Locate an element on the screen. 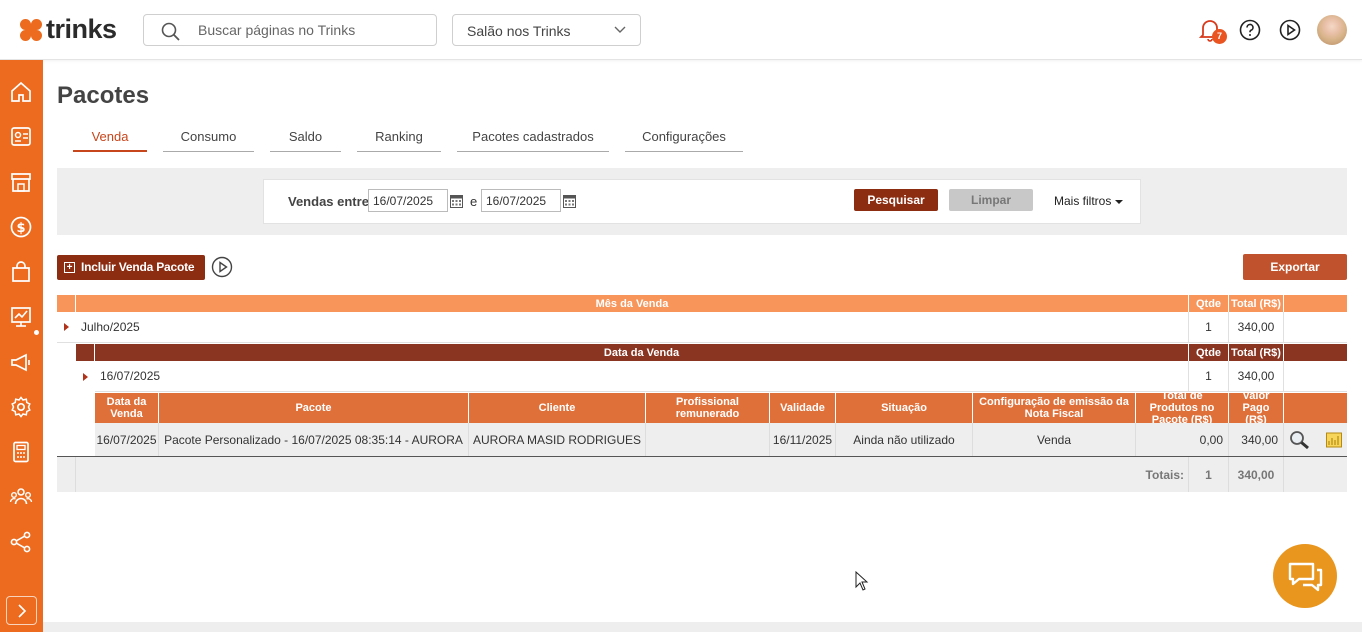 The image size is (1362, 632). dollar-icon: $ is located at coordinates (21, 227).